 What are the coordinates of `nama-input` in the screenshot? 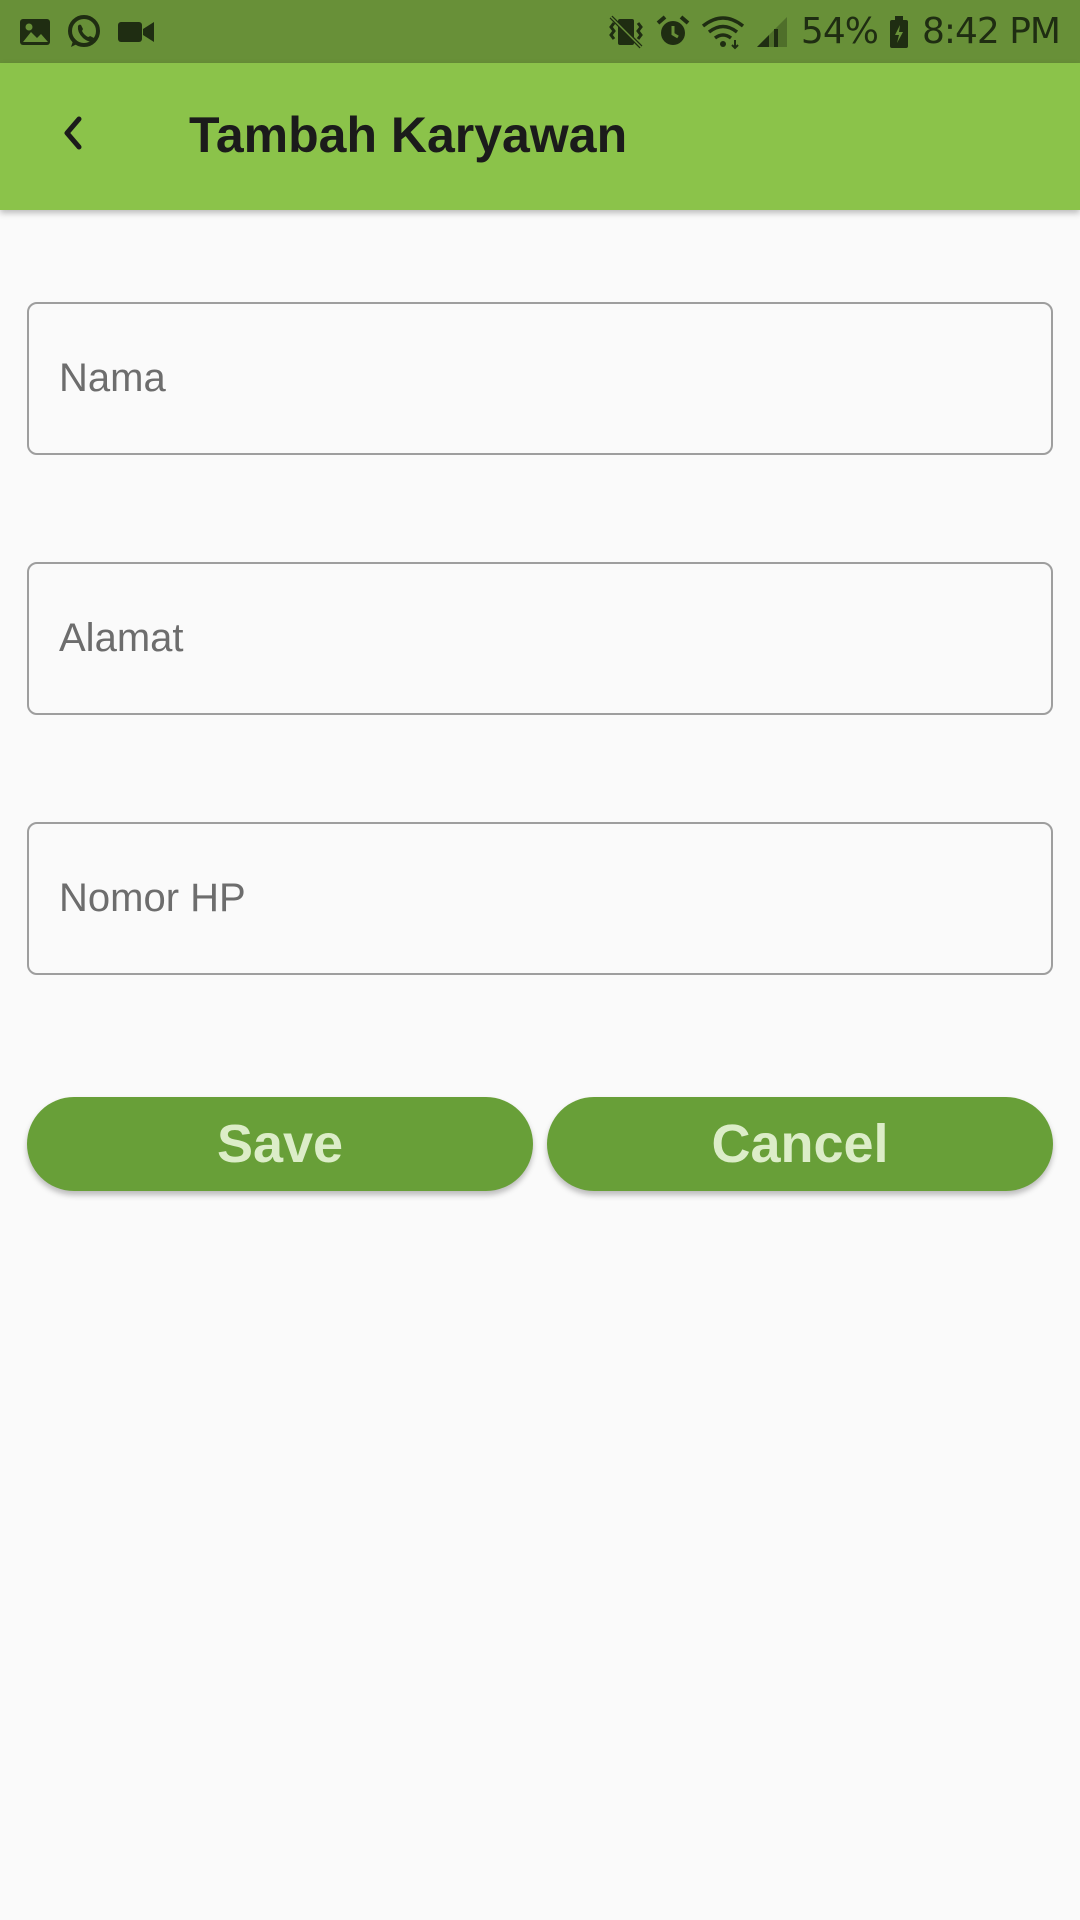 It's located at (540, 378).